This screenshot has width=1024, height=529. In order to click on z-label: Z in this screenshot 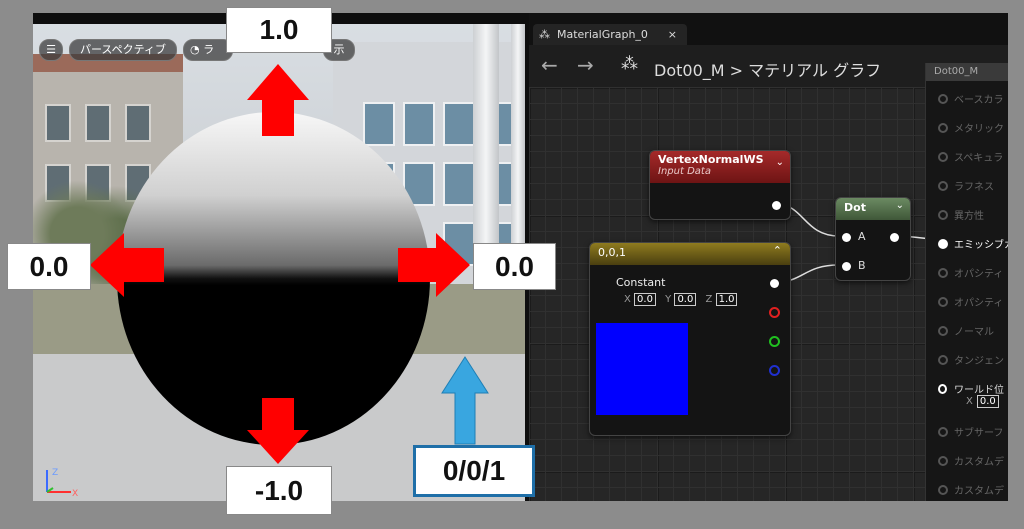, I will do `click(709, 299)`.